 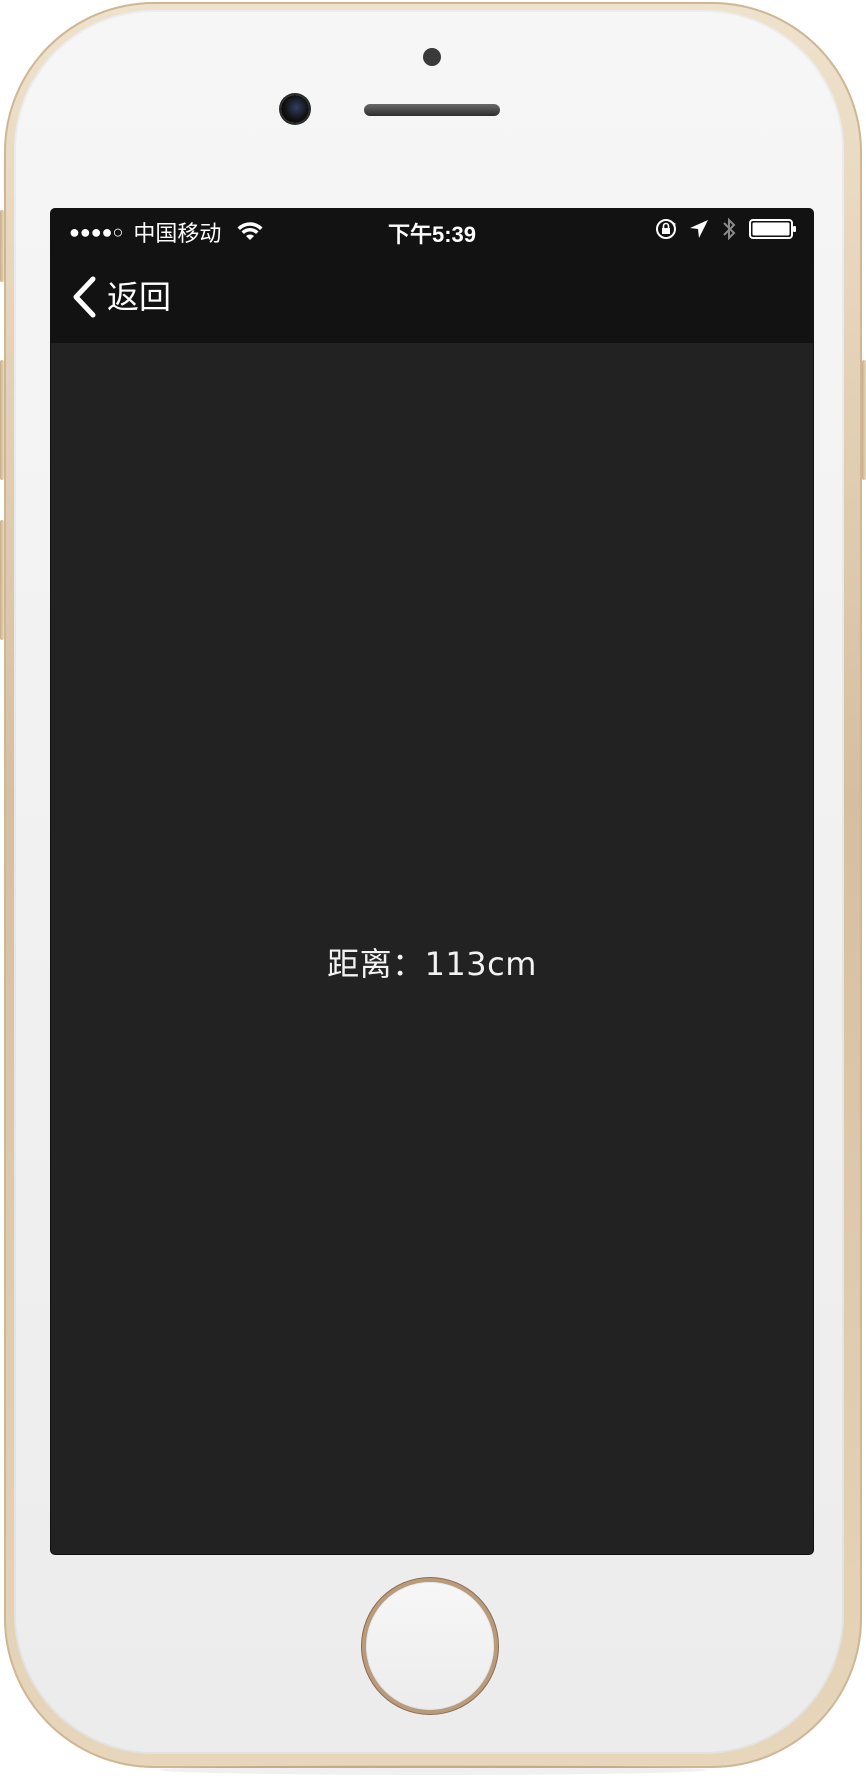 I want to click on proximity-sensor, so click(x=432, y=57).